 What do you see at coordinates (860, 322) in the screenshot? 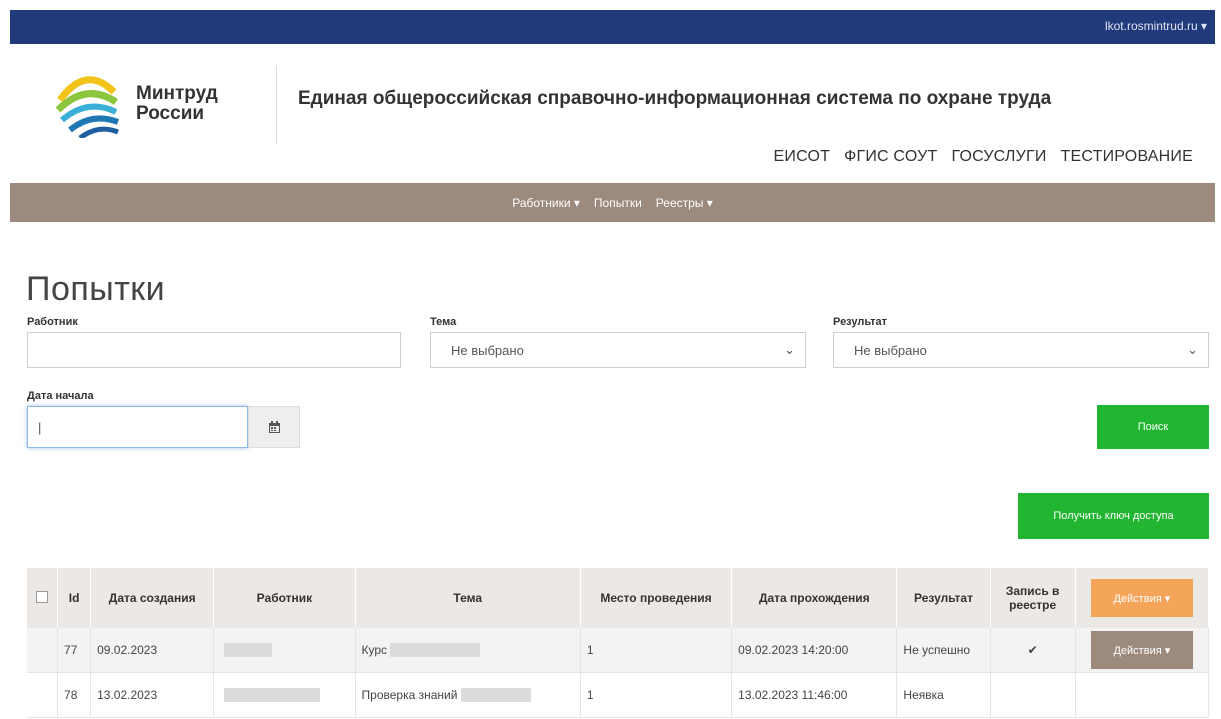
I see `result-label: Результат` at bounding box center [860, 322].